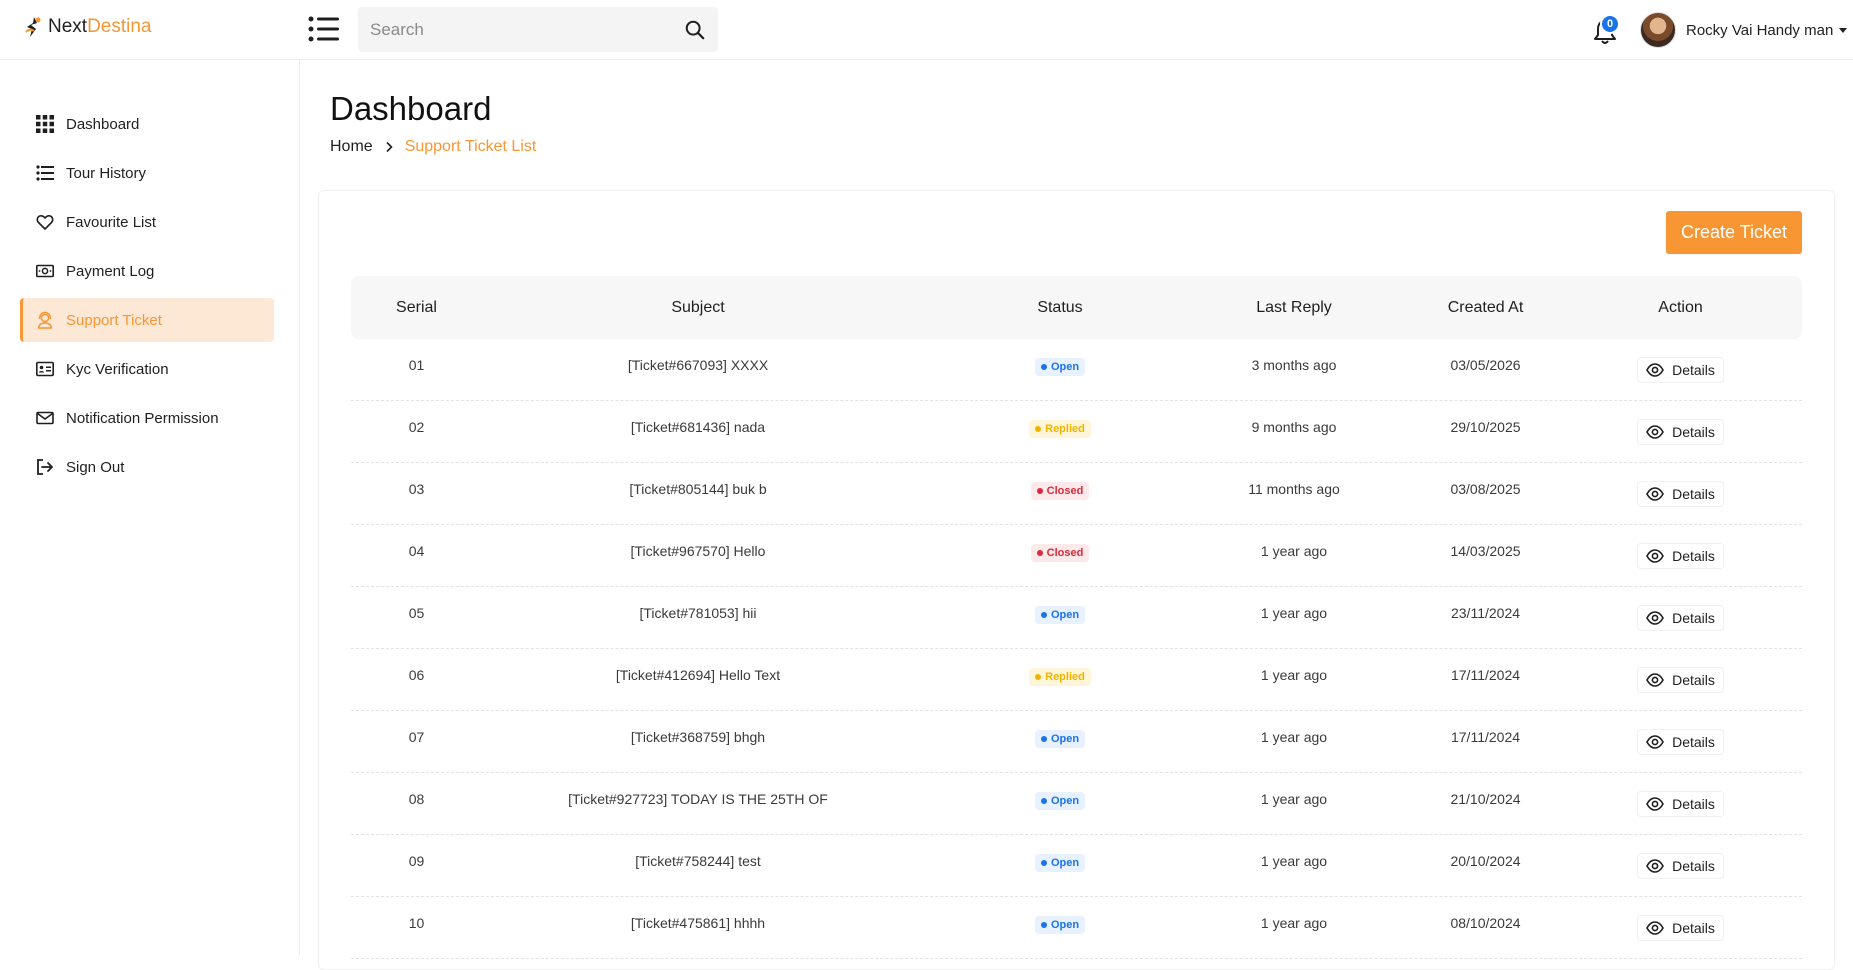 The width and height of the screenshot is (1853, 970). What do you see at coordinates (1485, 737) in the screenshot?
I see `cell-created-at: 17/11/2024` at bounding box center [1485, 737].